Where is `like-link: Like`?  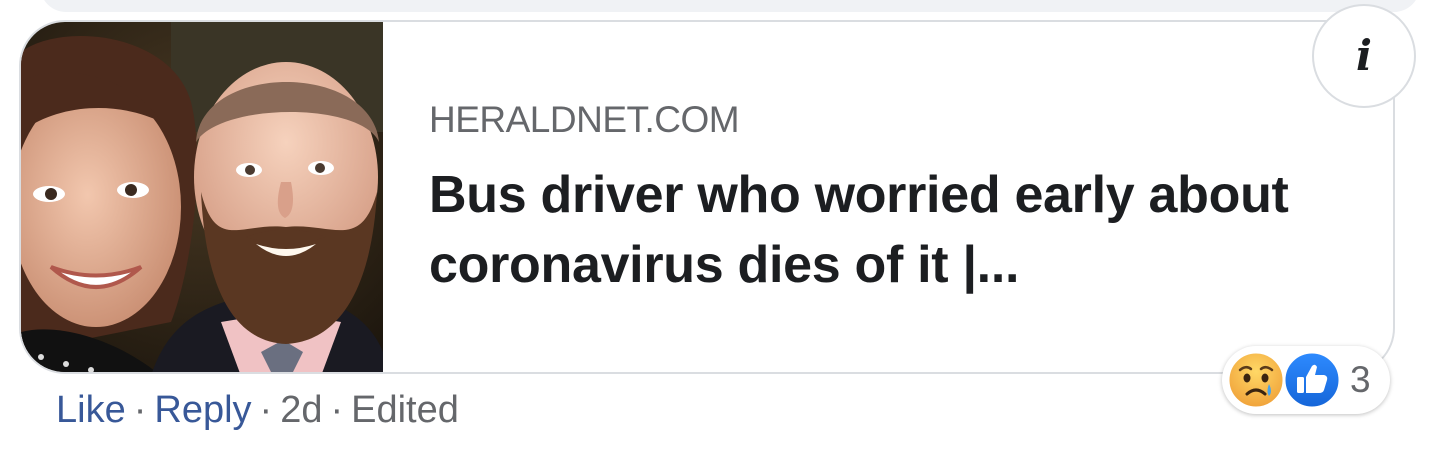 like-link: Like is located at coordinates (91, 410).